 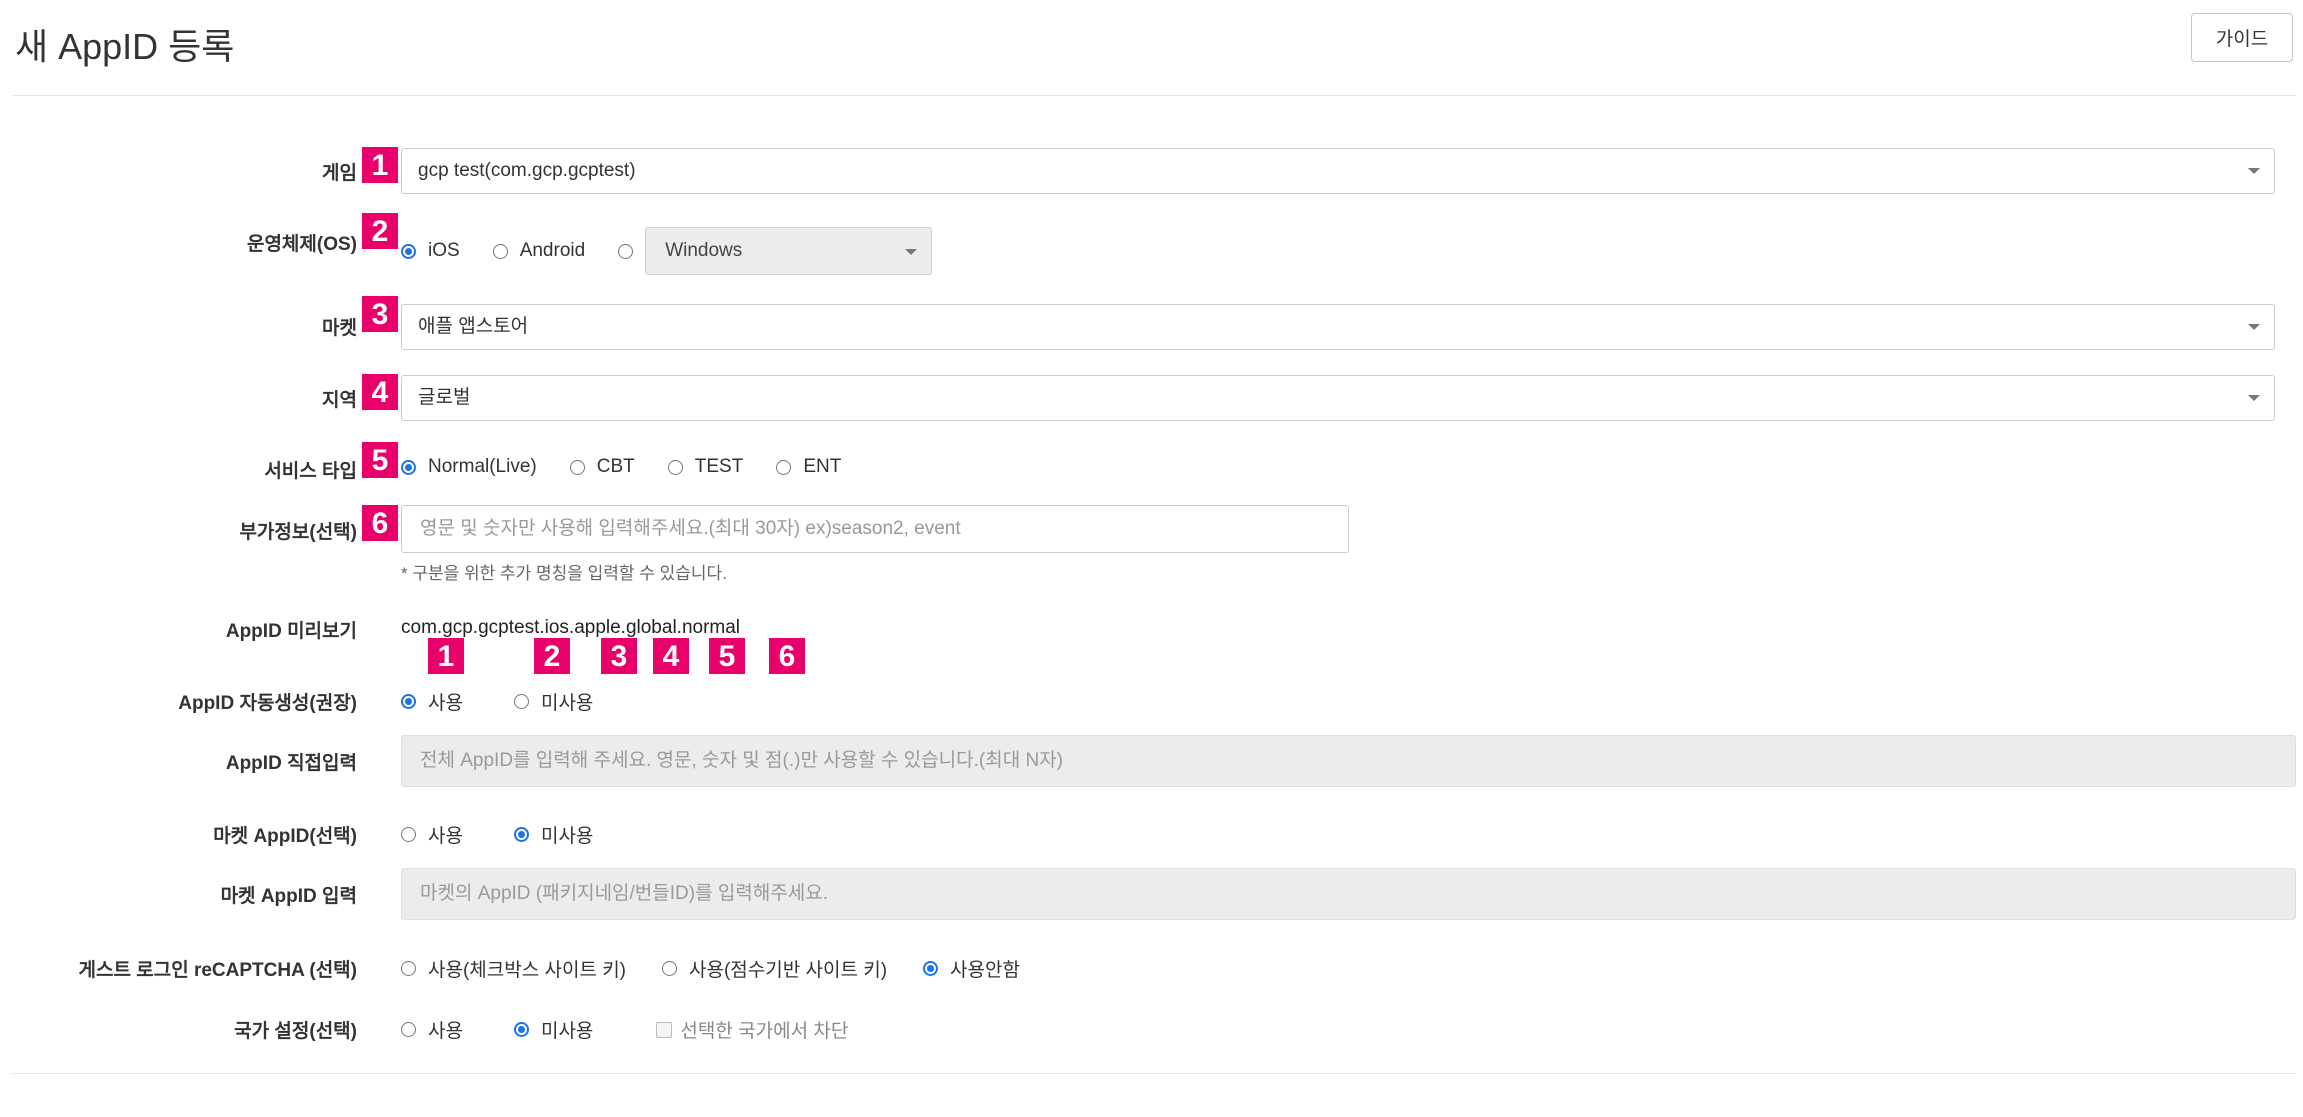 I want to click on extra-info-input, so click(x=875, y=529).